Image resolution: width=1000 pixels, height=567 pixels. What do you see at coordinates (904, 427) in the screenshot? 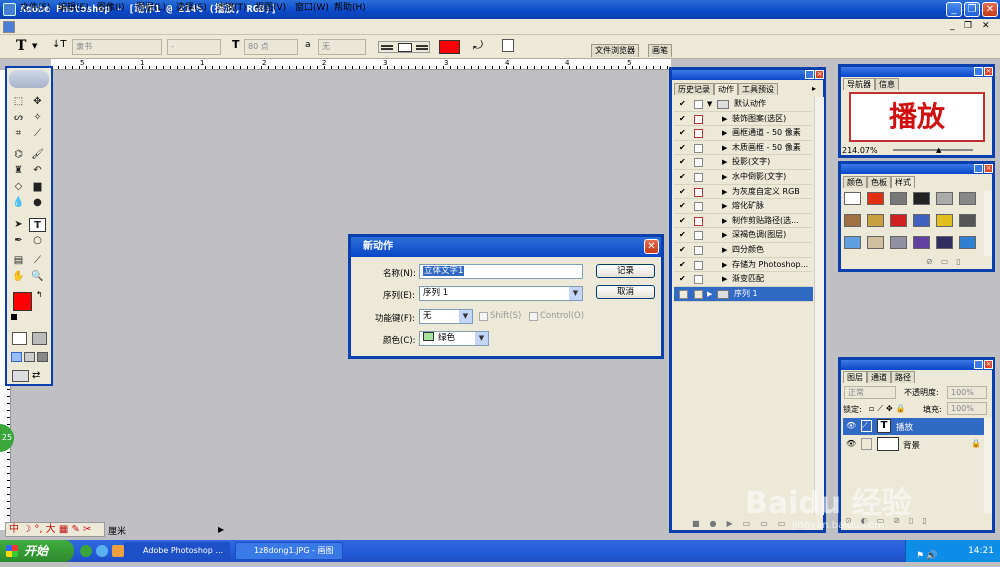
I see `layer-name: 播放` at bounding box center [904, 427].